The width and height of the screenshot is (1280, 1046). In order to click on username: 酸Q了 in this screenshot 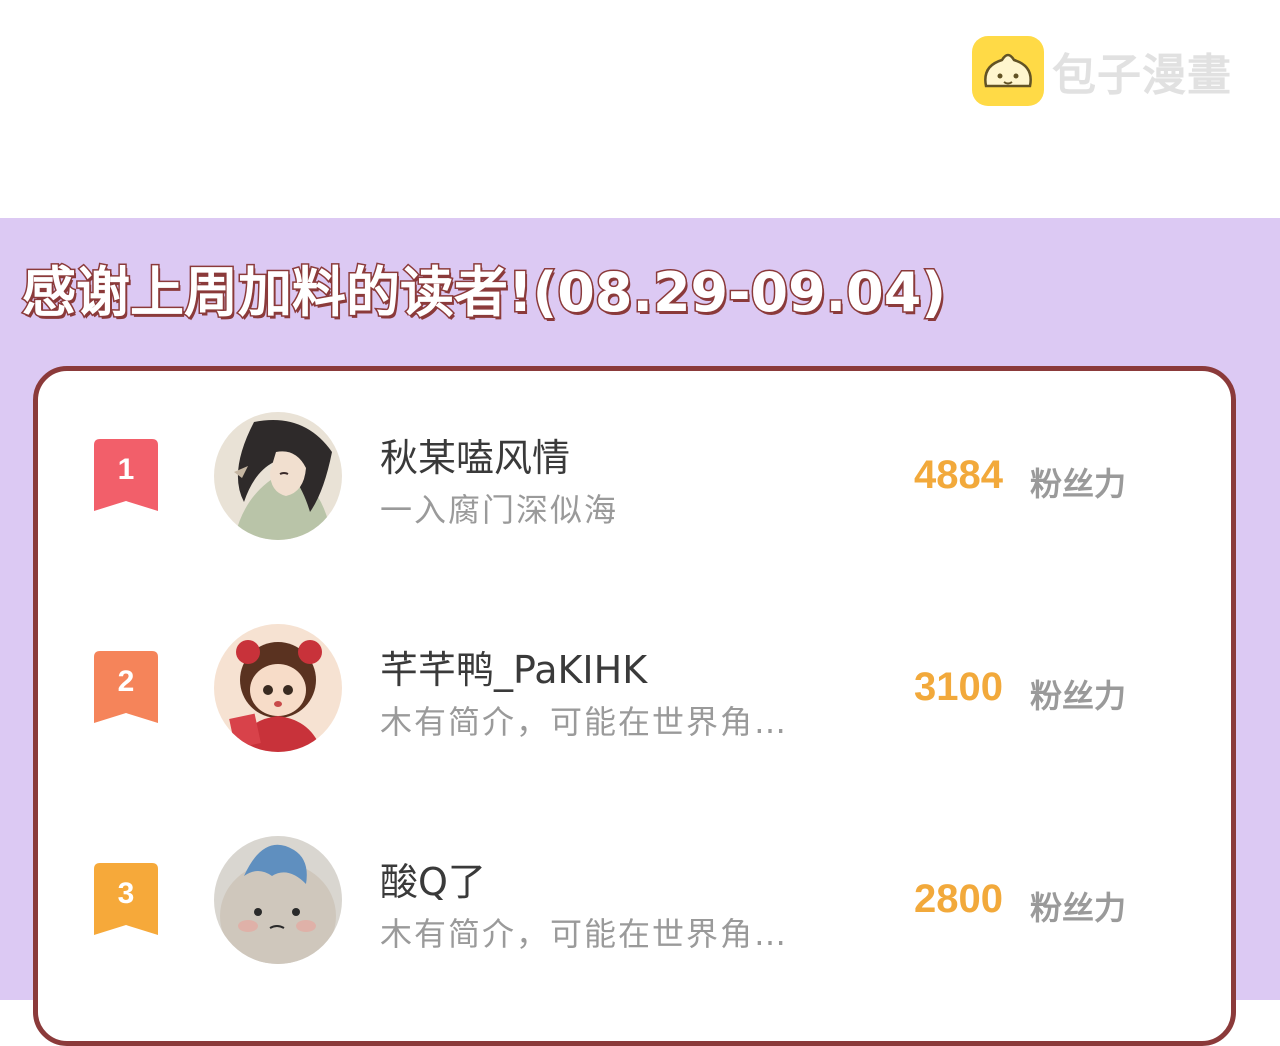, I will do `click(433, 878)`.